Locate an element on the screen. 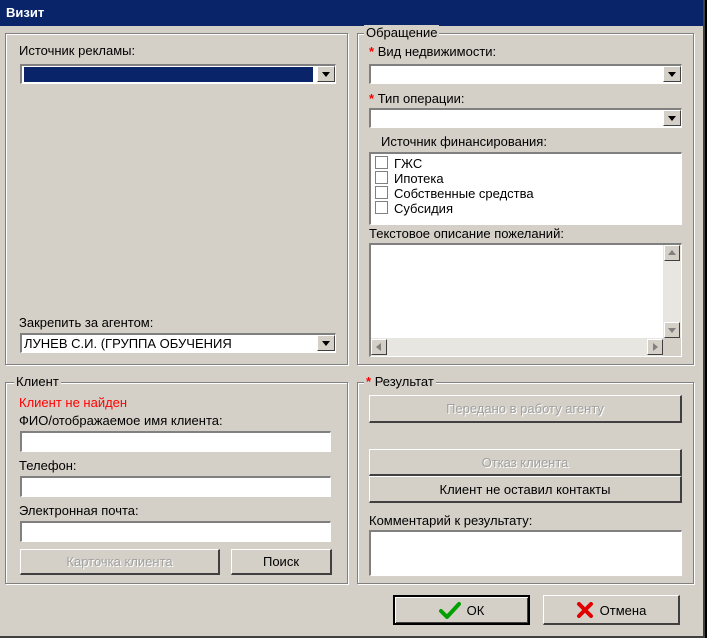 This screenshot has width=707, height=638. window-title: Визит is located at coordinates (25, 12).